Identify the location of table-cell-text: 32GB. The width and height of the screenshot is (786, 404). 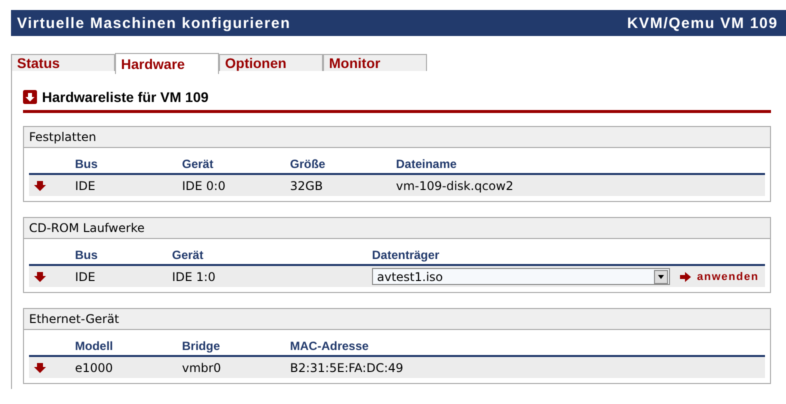
(307, 185).